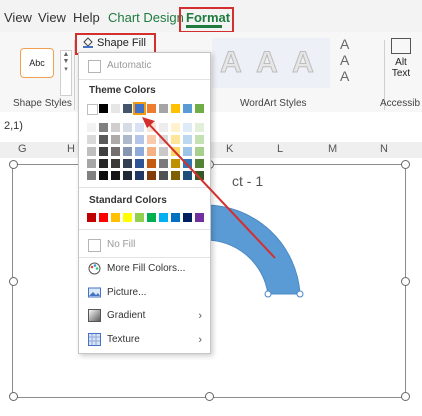 This screenshot has width=422, height=416. Describe the element at coordinates (144, 245) in the screenshot. I see `no-fill-menu-item: No Fill` at that location.